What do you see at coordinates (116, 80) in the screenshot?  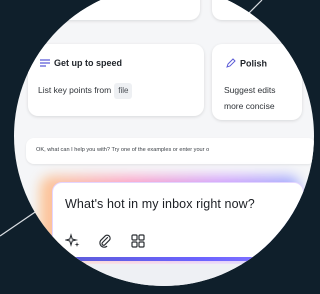 I see `suggestion-card-get-up-to-speed: Get up to speed List key points from file` at bounding box center [116, 80].